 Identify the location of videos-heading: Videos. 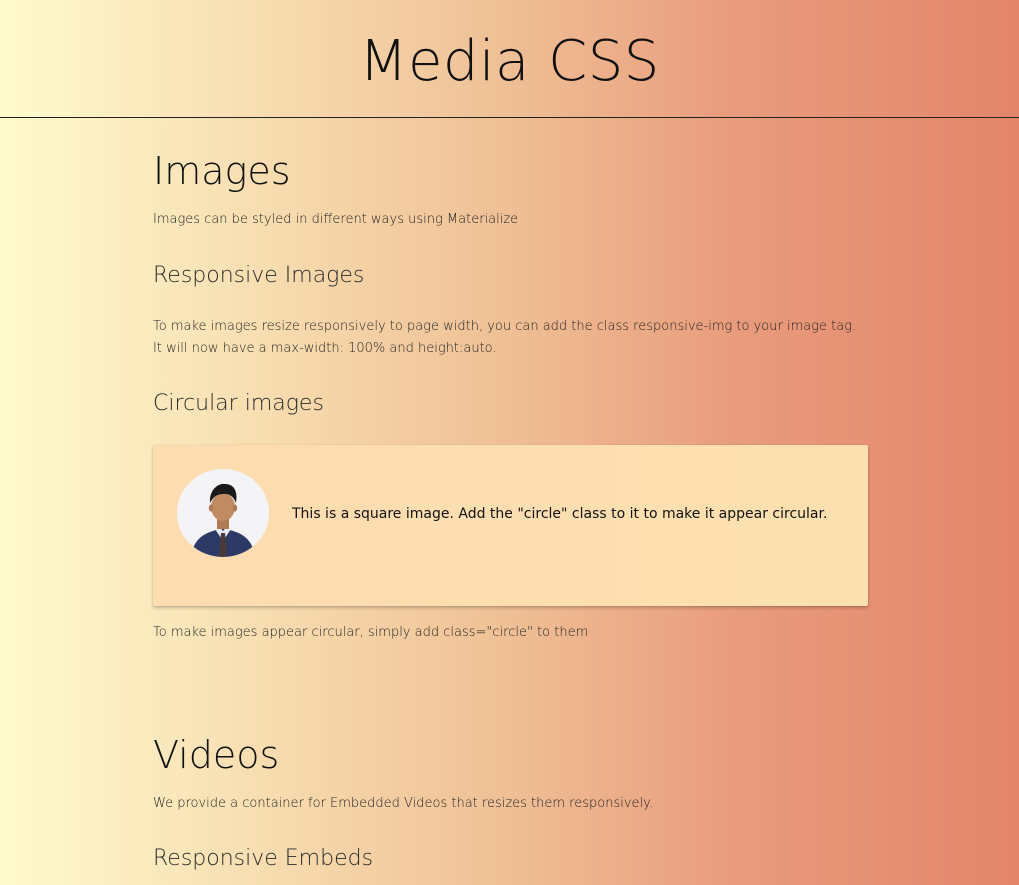
(216, 755).